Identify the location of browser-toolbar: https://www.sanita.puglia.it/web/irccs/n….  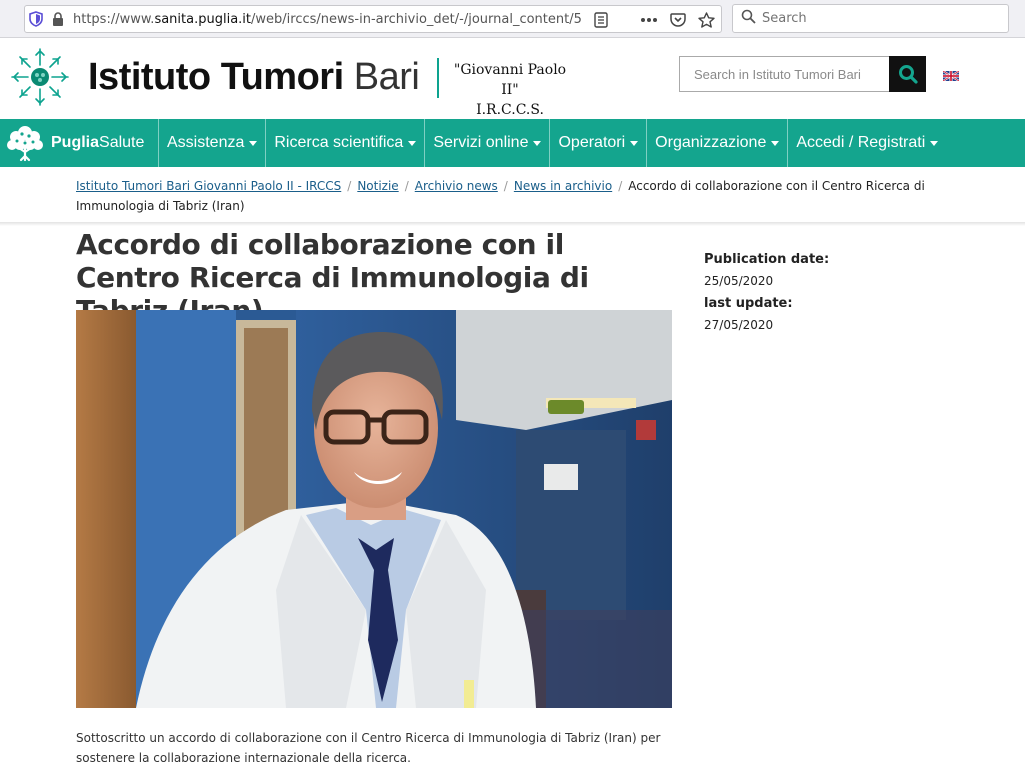
(512, 19).